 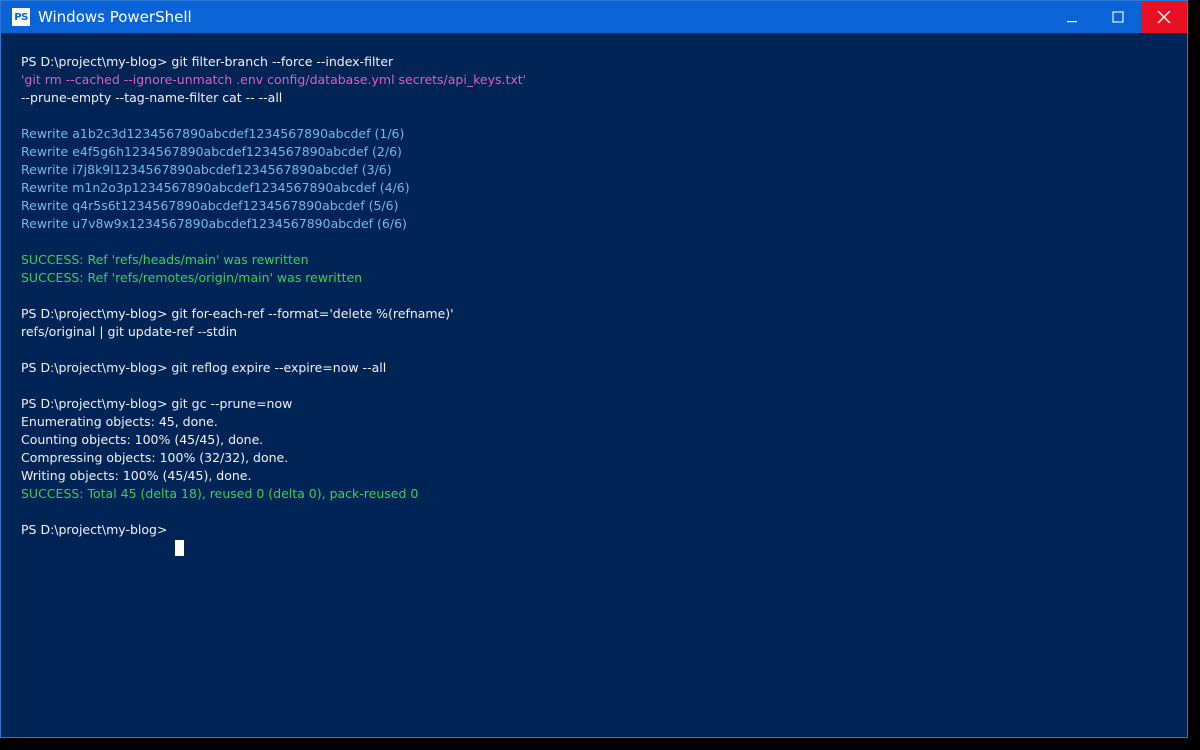 I want to click on terminal-line: Counting objects: 100% (45/45), done., so click(x=142, y=439).